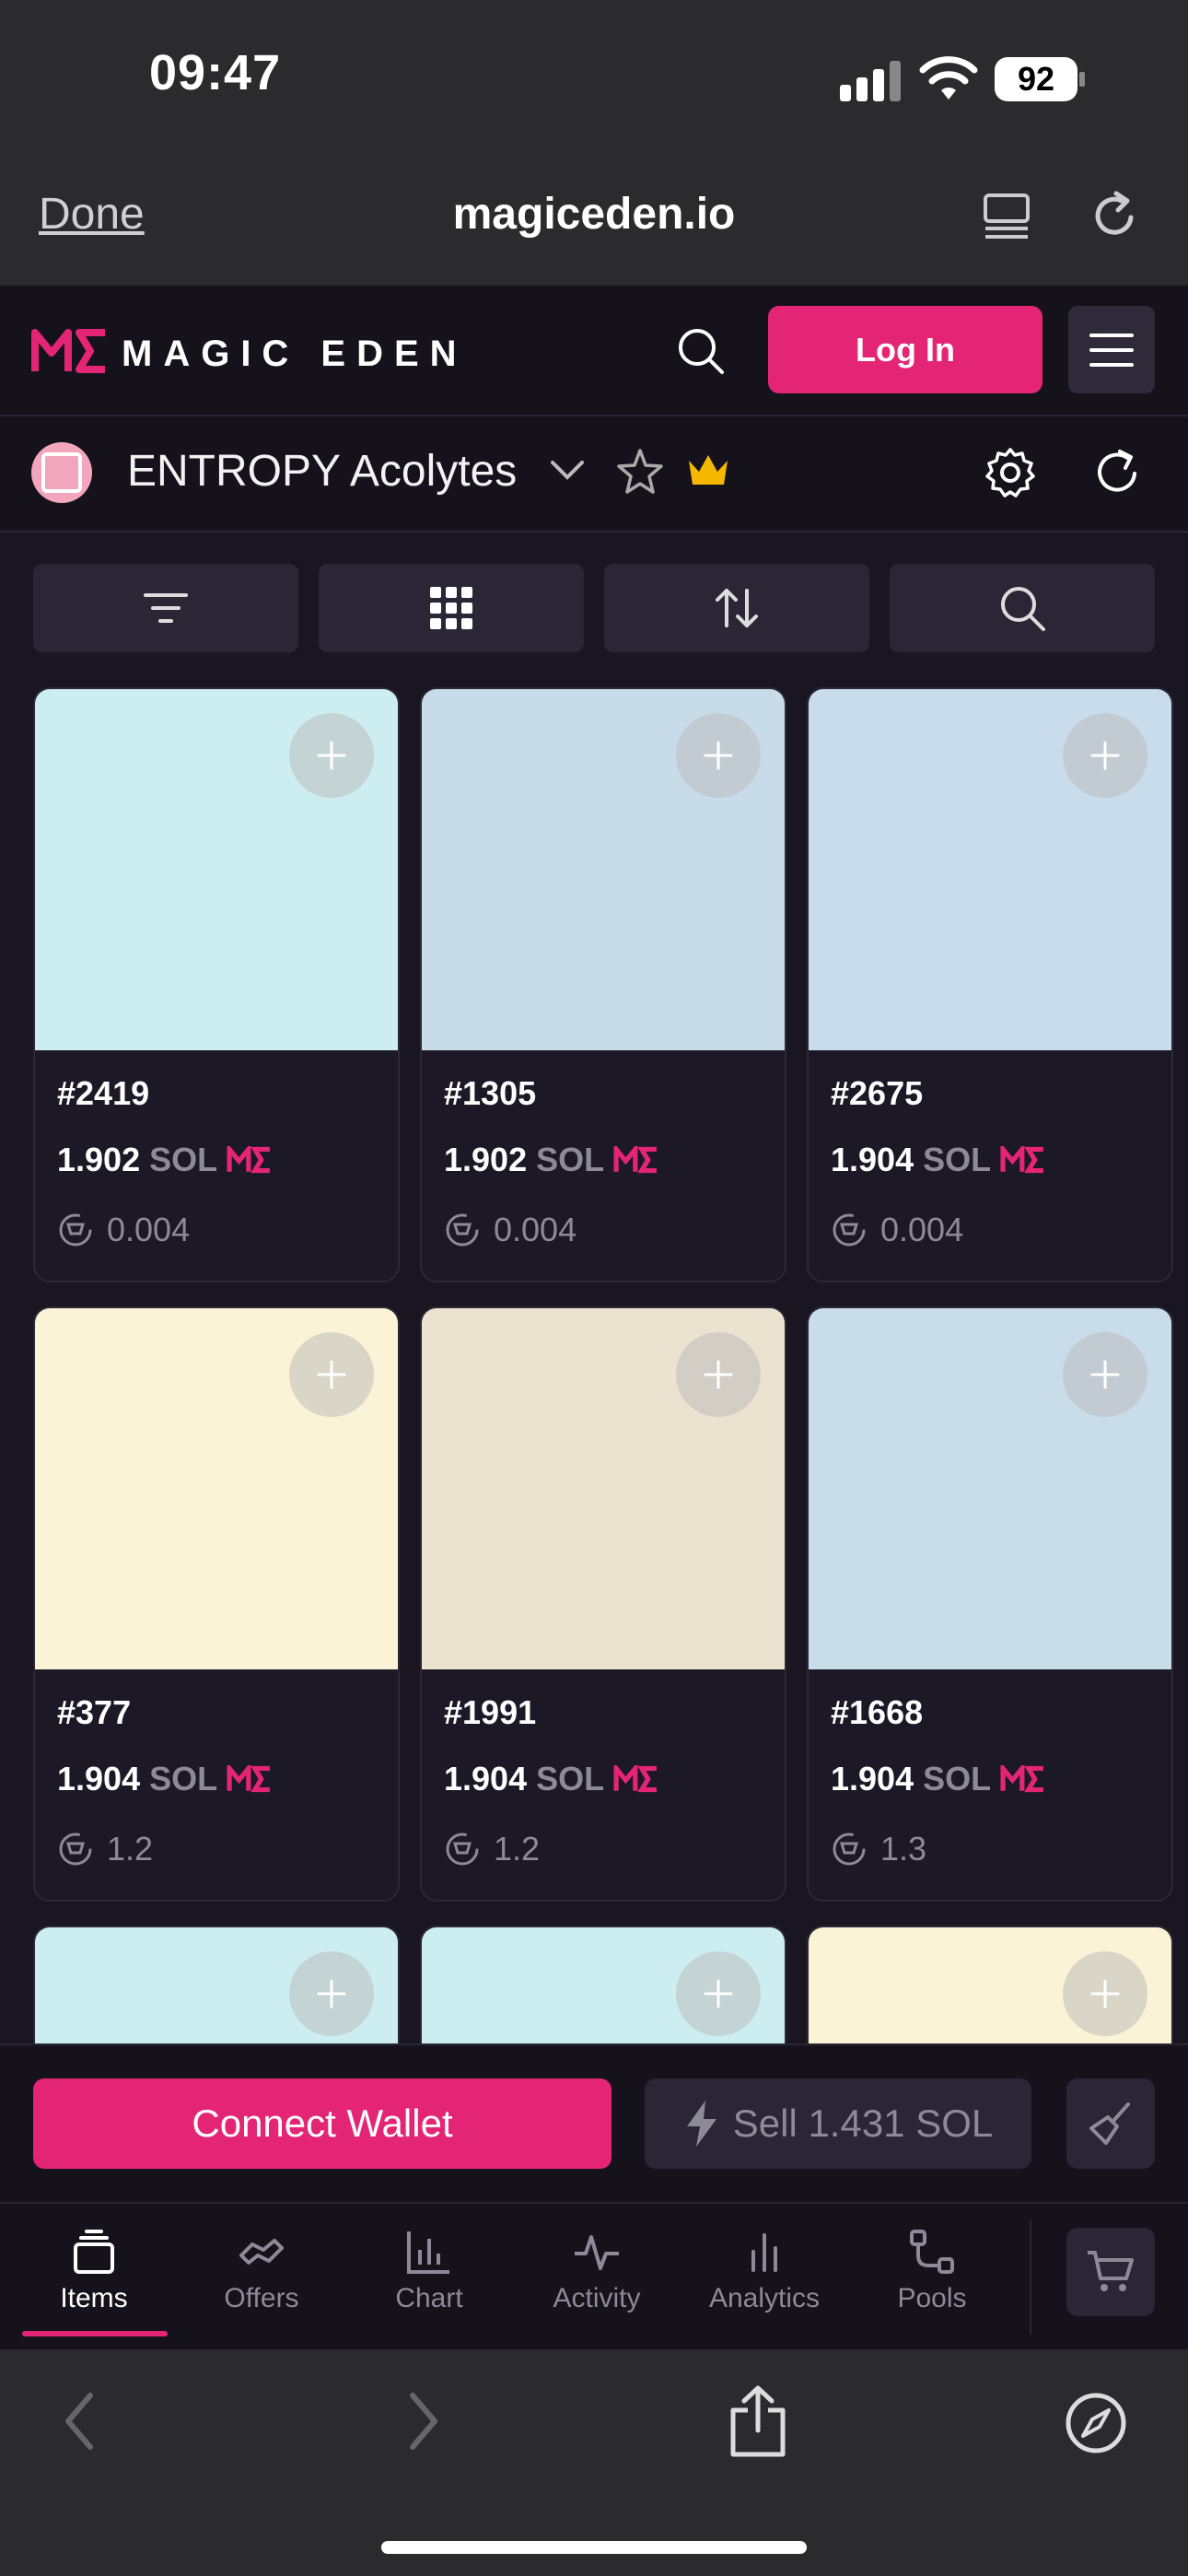  What do you see at coordinates (603, 1604) in the screenshot?
I see `nft-card: #1991 1.904 SOL 1.2` at bounding box center [603, 1604].